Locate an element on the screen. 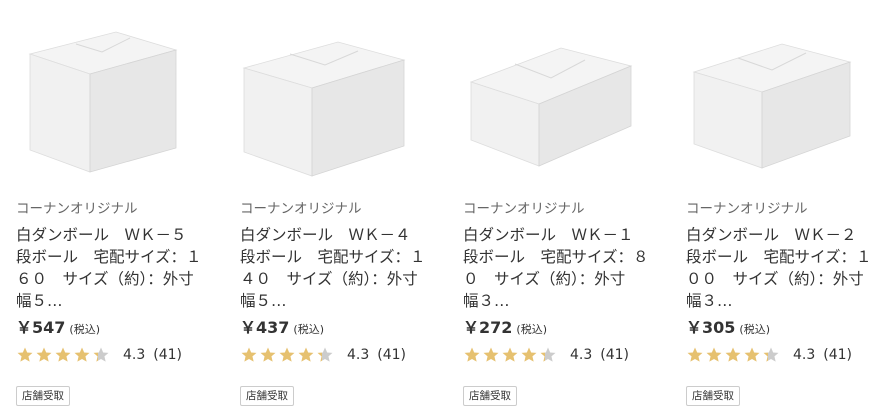 The width and height of the screenshot is (871, 413). price-amount: ￥272 is located at coordinates (488, 327).